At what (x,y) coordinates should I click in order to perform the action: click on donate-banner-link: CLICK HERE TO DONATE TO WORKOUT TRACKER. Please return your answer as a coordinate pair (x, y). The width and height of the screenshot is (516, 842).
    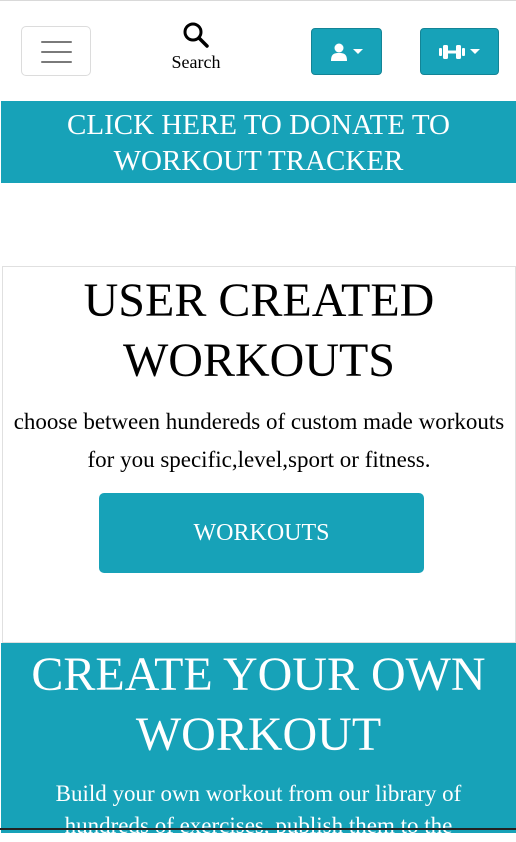
    Looking at the image, I should click on (258, 142).